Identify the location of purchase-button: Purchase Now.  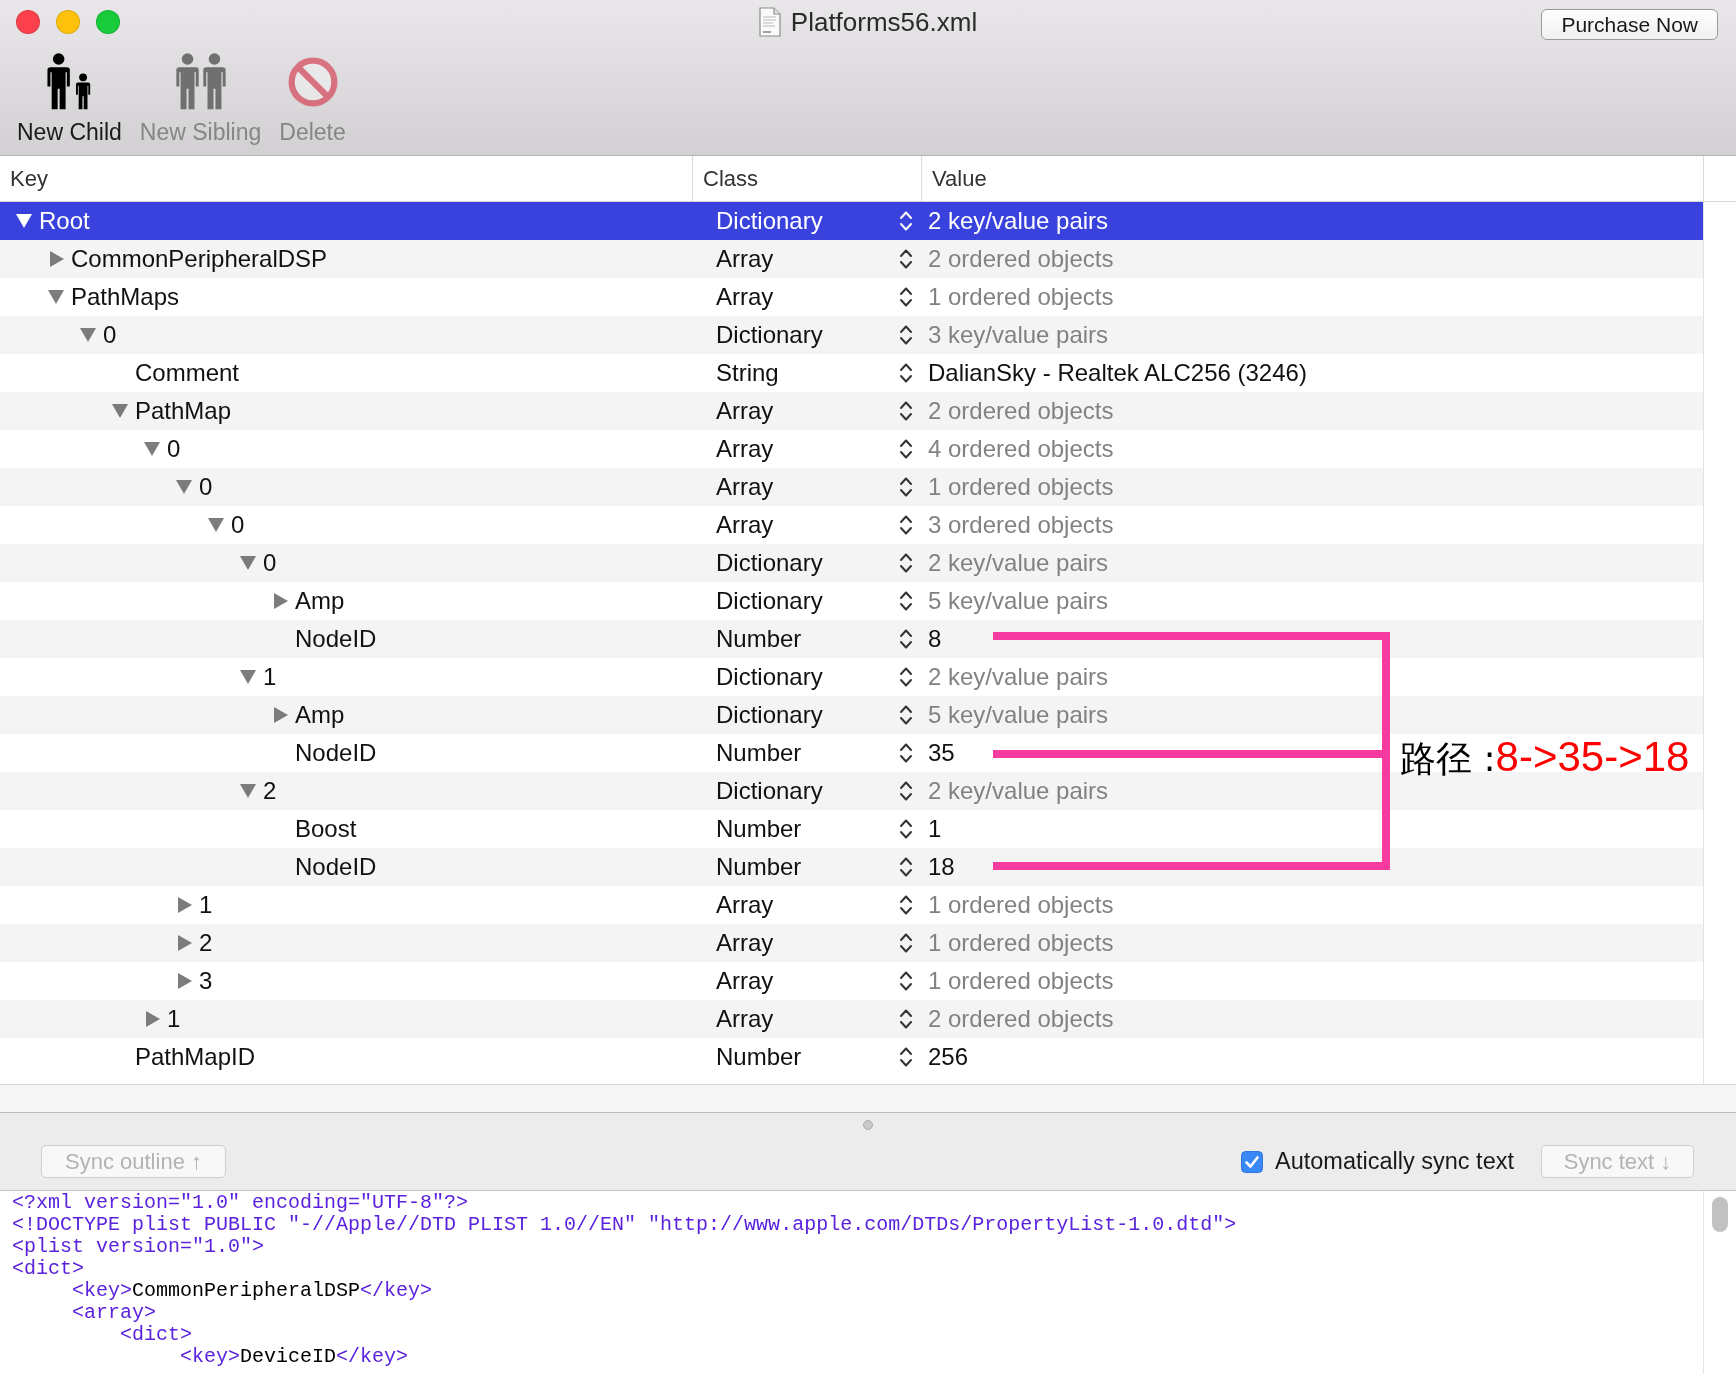
(1629, 24).